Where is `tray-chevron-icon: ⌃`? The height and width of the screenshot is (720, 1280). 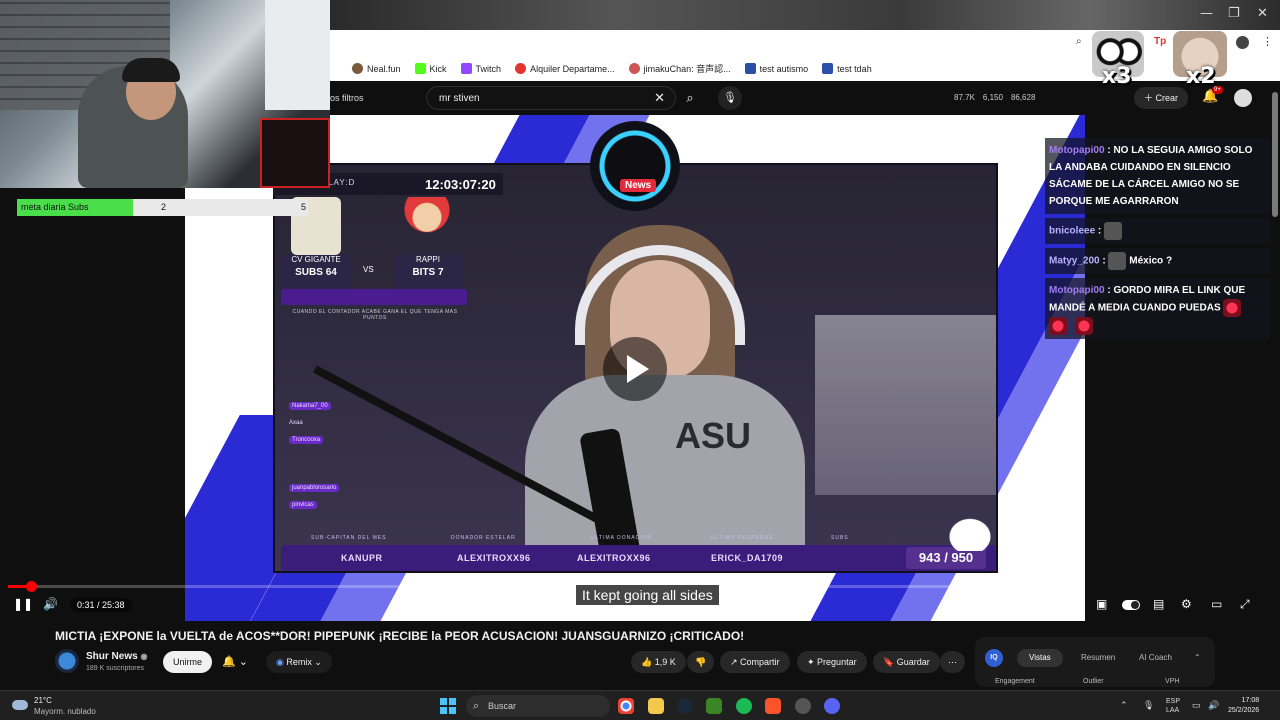
tray-chevron-icon: ⌃ is located at coordinates (1124, 705).